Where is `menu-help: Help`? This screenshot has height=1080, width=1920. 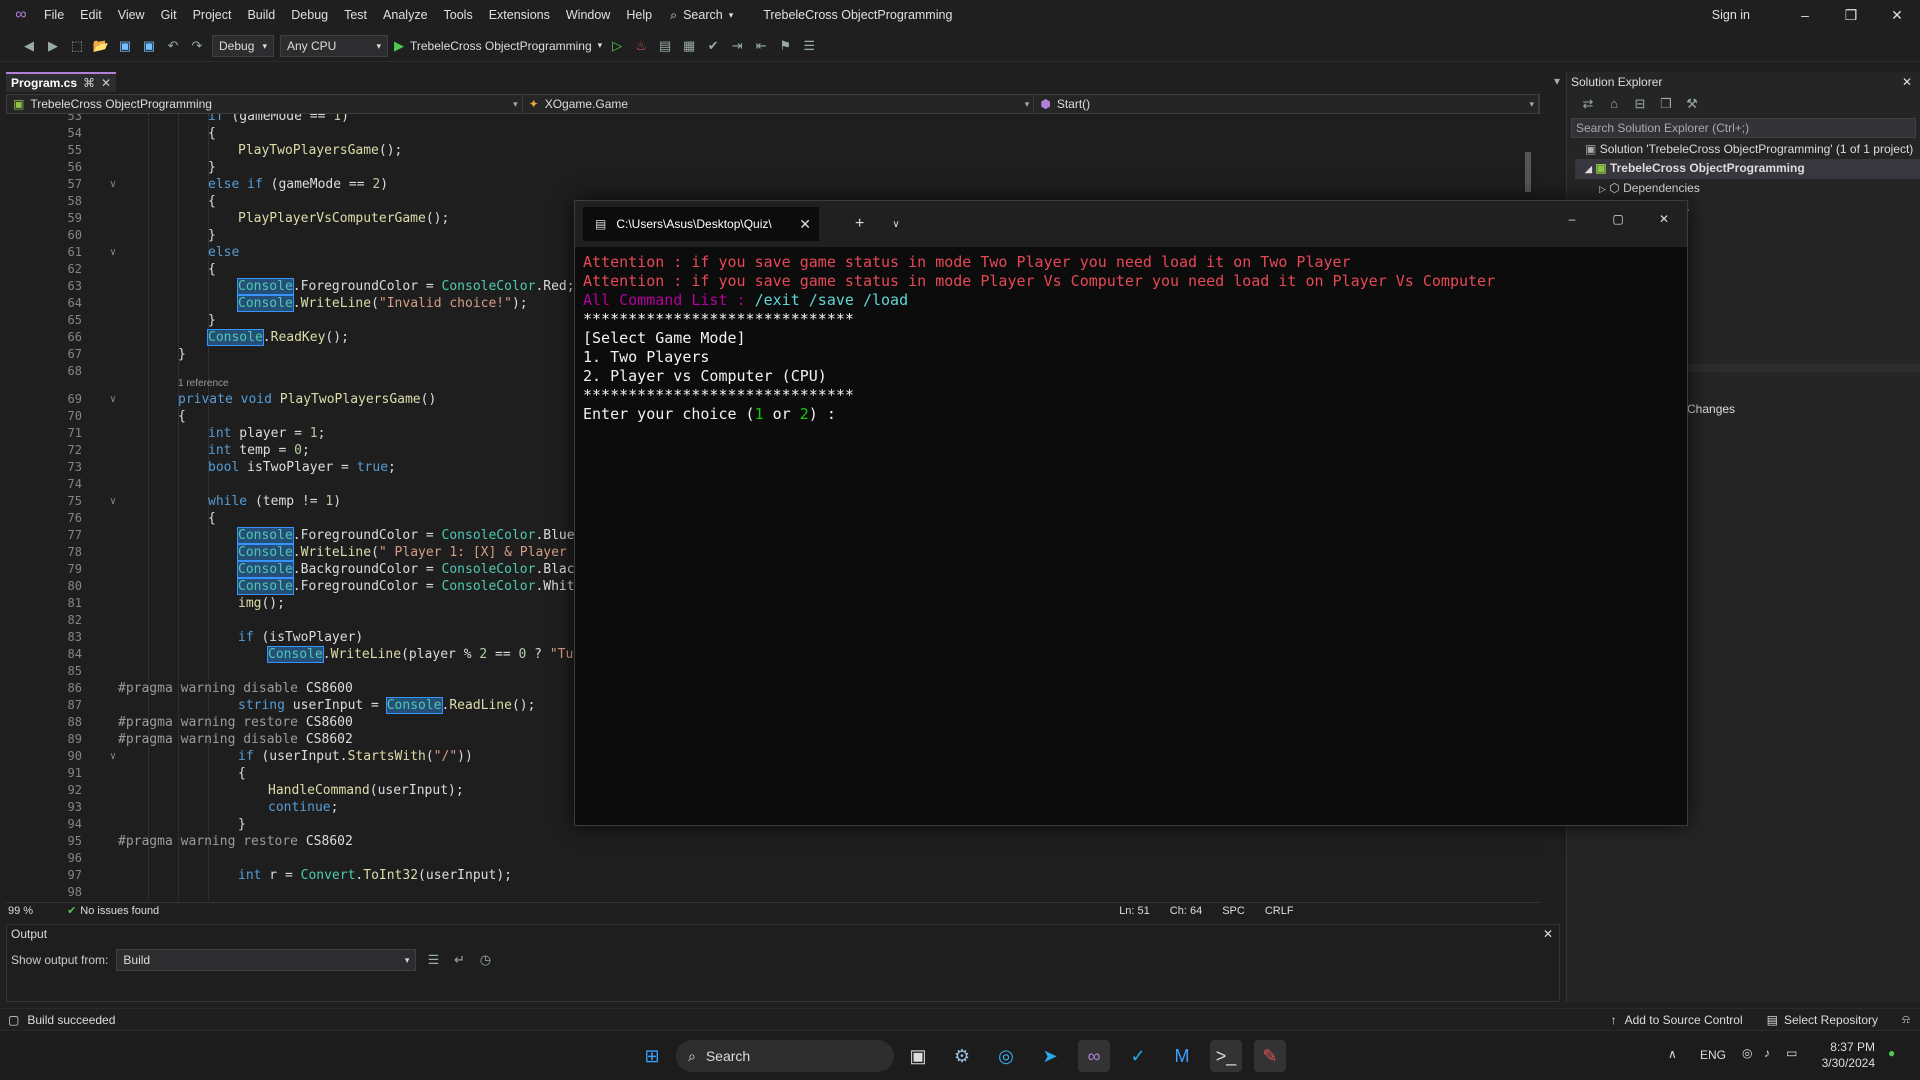
menu-help: Help is located at coordinates (639, 15).